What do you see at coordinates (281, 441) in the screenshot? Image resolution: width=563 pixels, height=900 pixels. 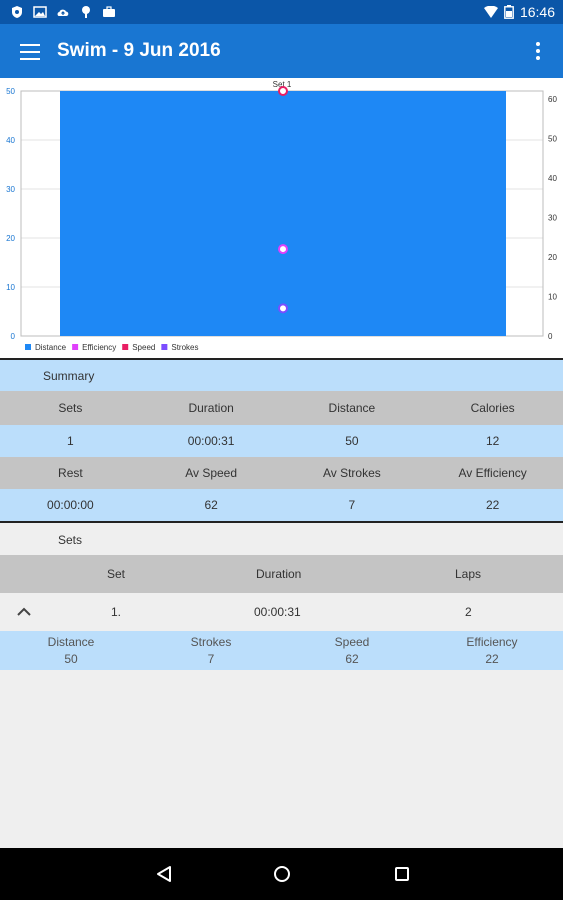 I see `summary-value-row-1: 1 00:00:31 50 12` at bounding box center [281, 441].